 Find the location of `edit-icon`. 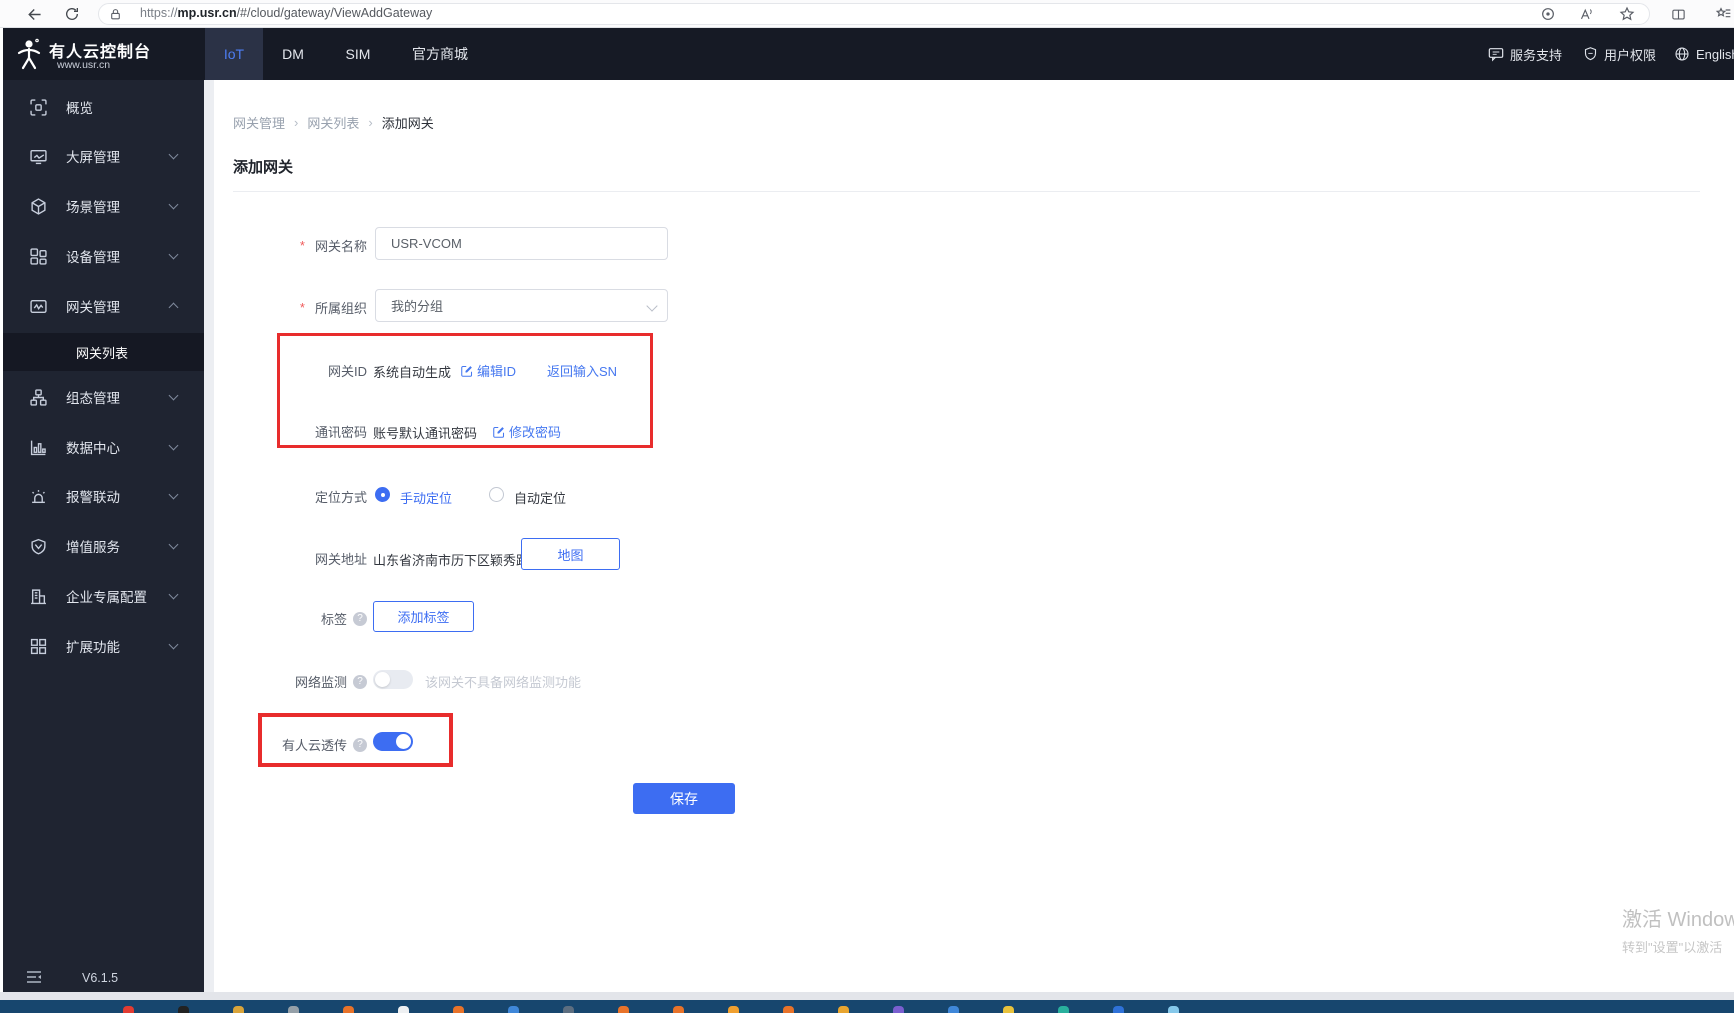

edit-icon is located at coordinates (467, 371).